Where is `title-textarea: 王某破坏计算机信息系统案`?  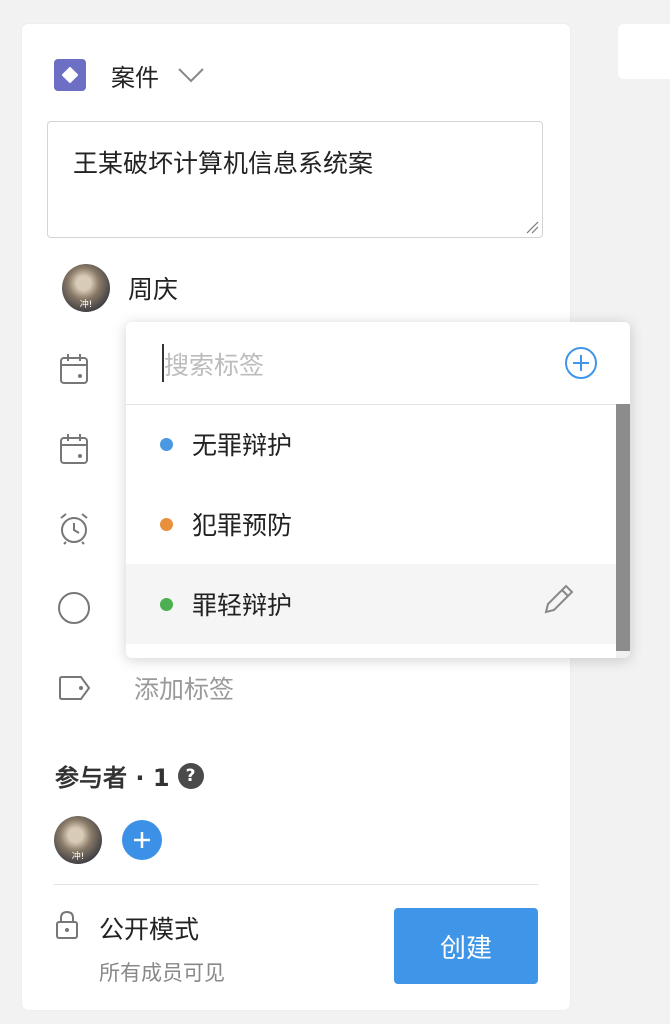 title-textarea: 王某破坏计算机信息系统案 is located at coordinates (295, 179).